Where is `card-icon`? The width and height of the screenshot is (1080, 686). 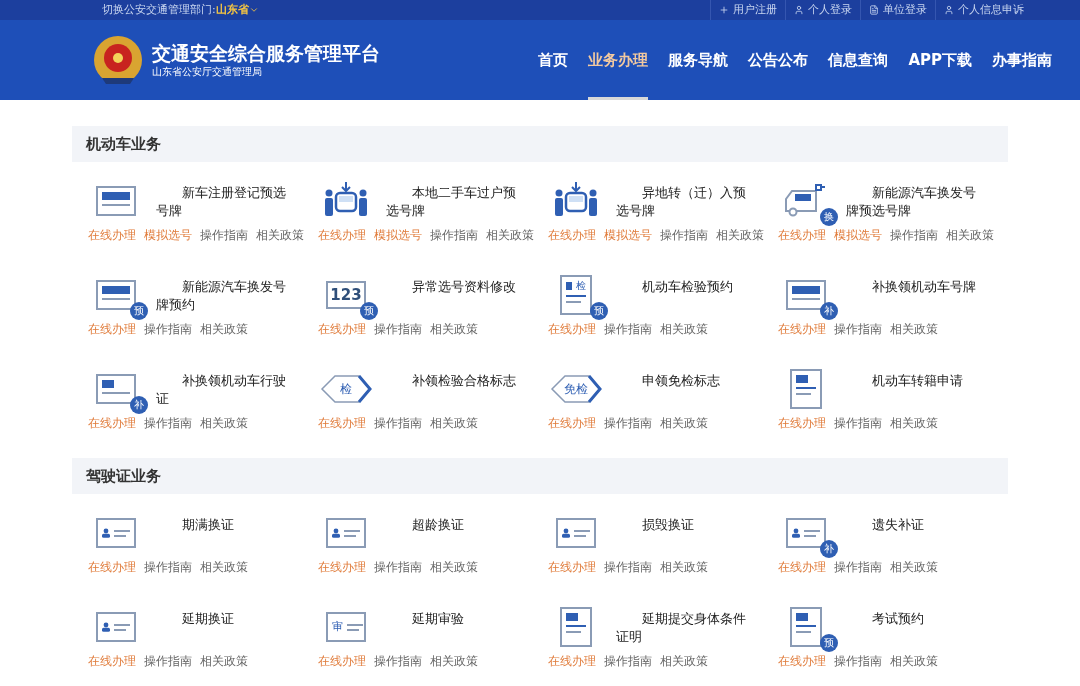
card-icon is located at coordinates (116, 389).